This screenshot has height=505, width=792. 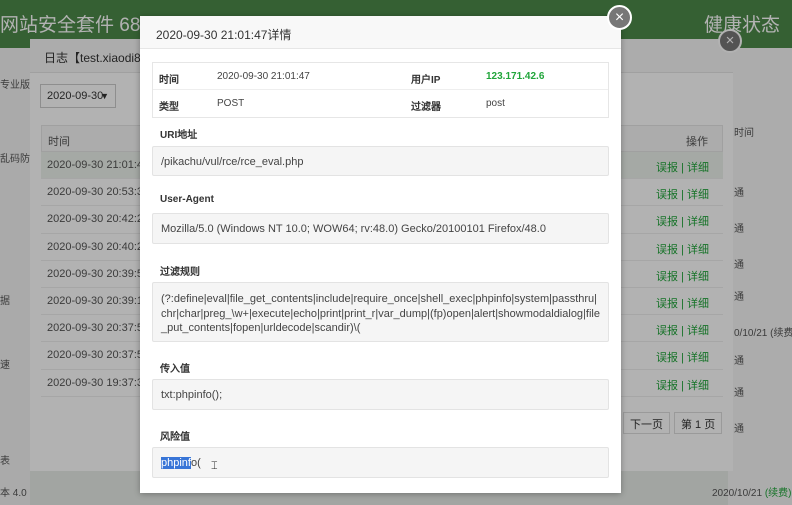 I want to click on type-label: 类型, so click(x=169, y=107).